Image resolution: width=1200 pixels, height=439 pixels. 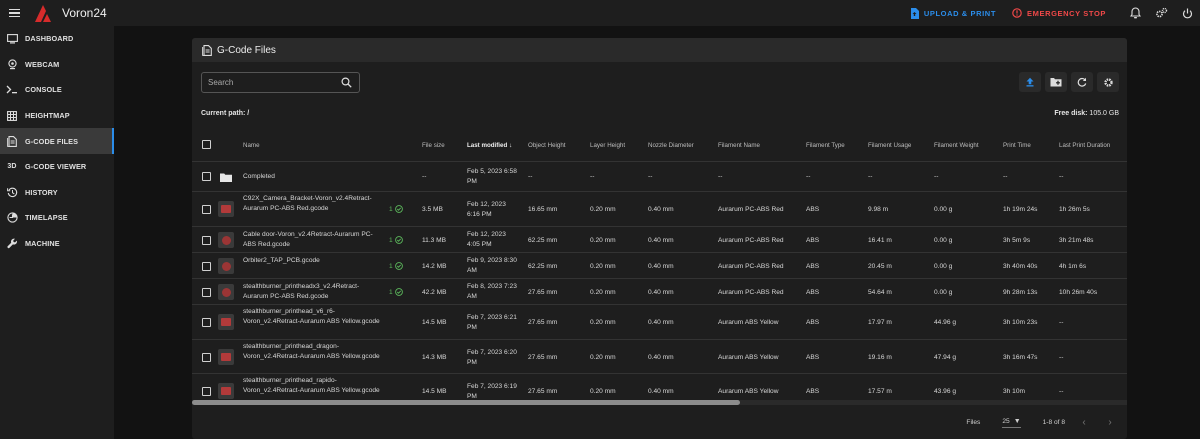 What do you see at coordinates (1082, 82) in the screenshot?
I see `refresh-button` at bounding box center [1082, 82].